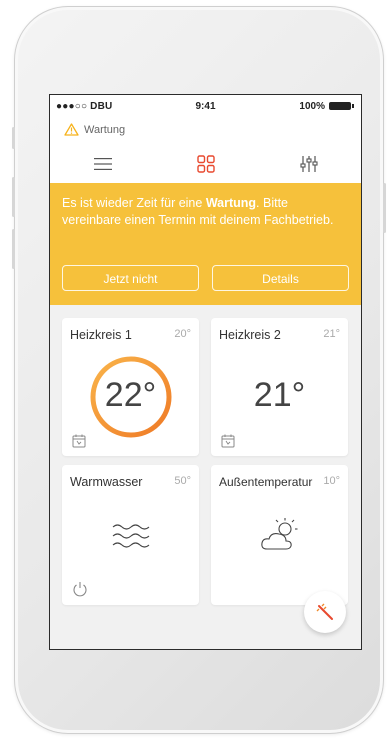  I want to click on battery-percent: 100%, so click(312, 106).